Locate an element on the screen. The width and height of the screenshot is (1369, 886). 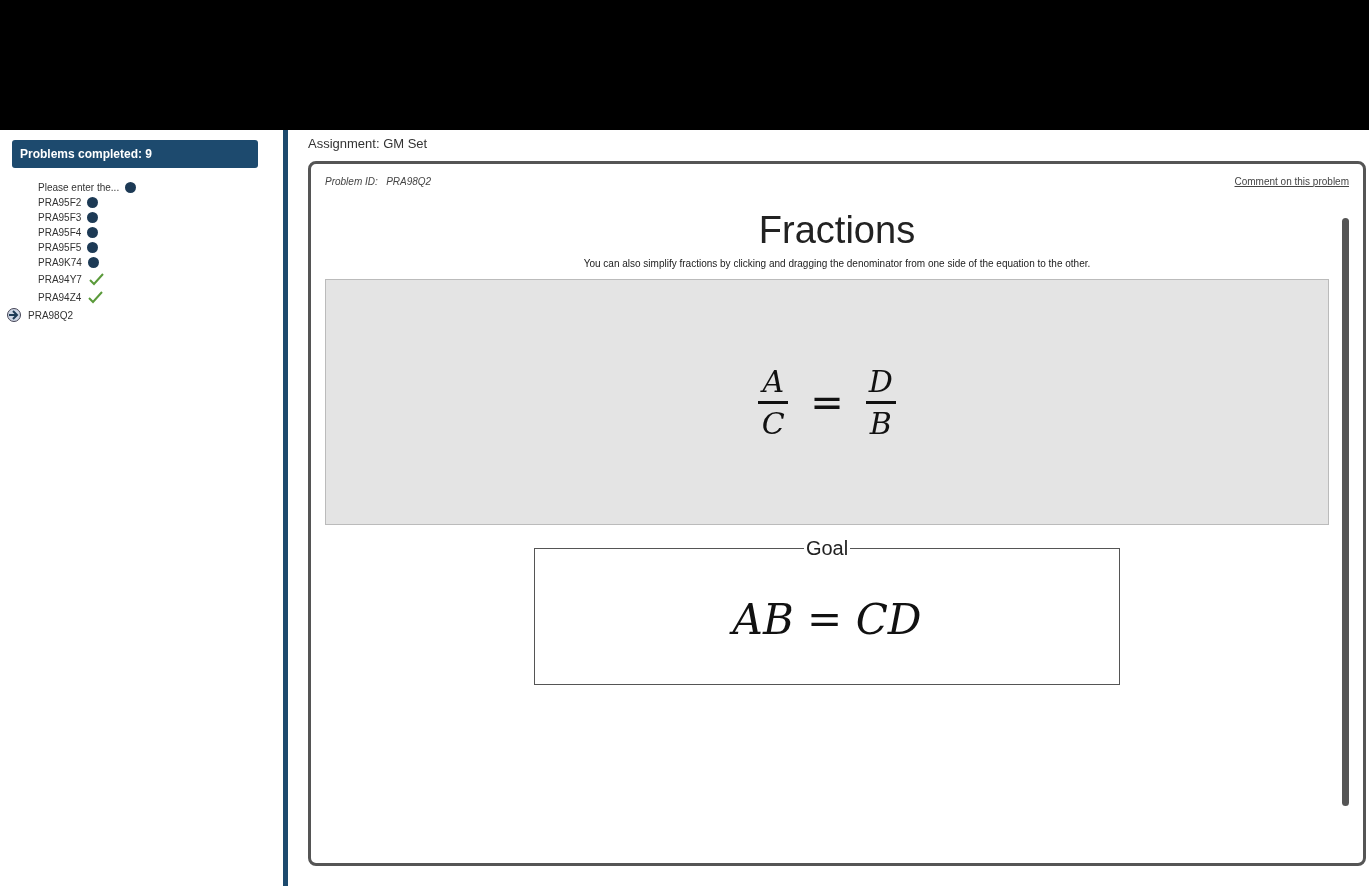
comment-link: Comment on this problem is located at coordinates (1291, 181).